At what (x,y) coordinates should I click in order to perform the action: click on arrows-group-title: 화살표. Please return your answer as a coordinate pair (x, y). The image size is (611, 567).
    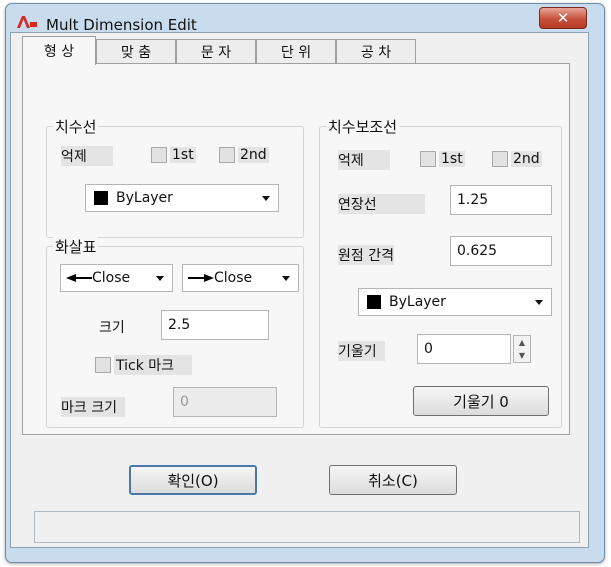
    Looking at the image, I should click on (76, 246).